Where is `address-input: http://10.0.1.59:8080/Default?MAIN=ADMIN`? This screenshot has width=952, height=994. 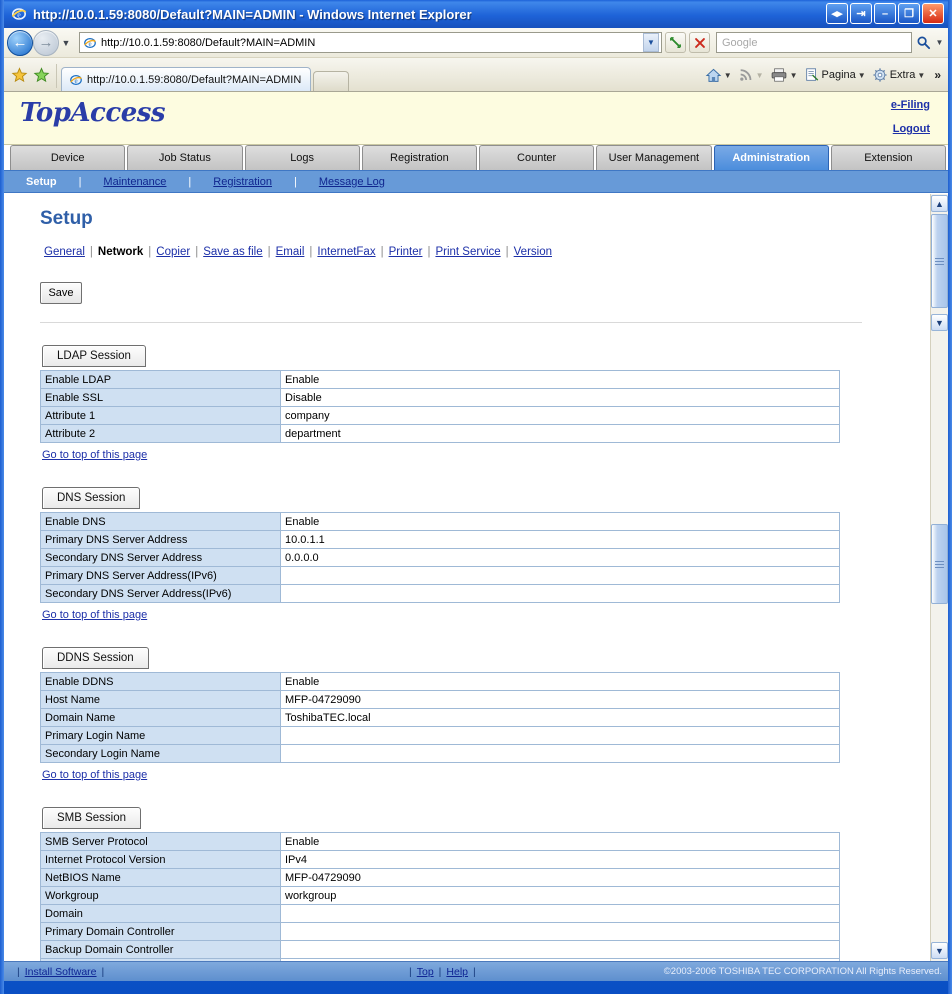
address-input: http://10.0.1.59:8080/Default?MAIN=ADMIN is located at coordinates (370, 43).